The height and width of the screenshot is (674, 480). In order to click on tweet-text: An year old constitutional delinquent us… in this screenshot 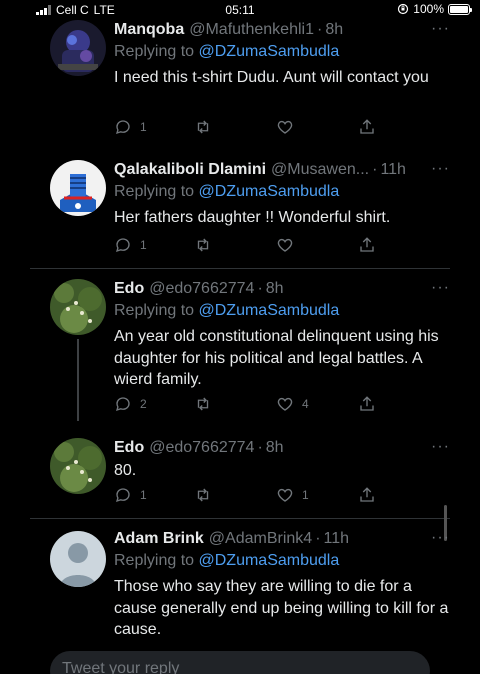, I will do `click(276, 358)`.